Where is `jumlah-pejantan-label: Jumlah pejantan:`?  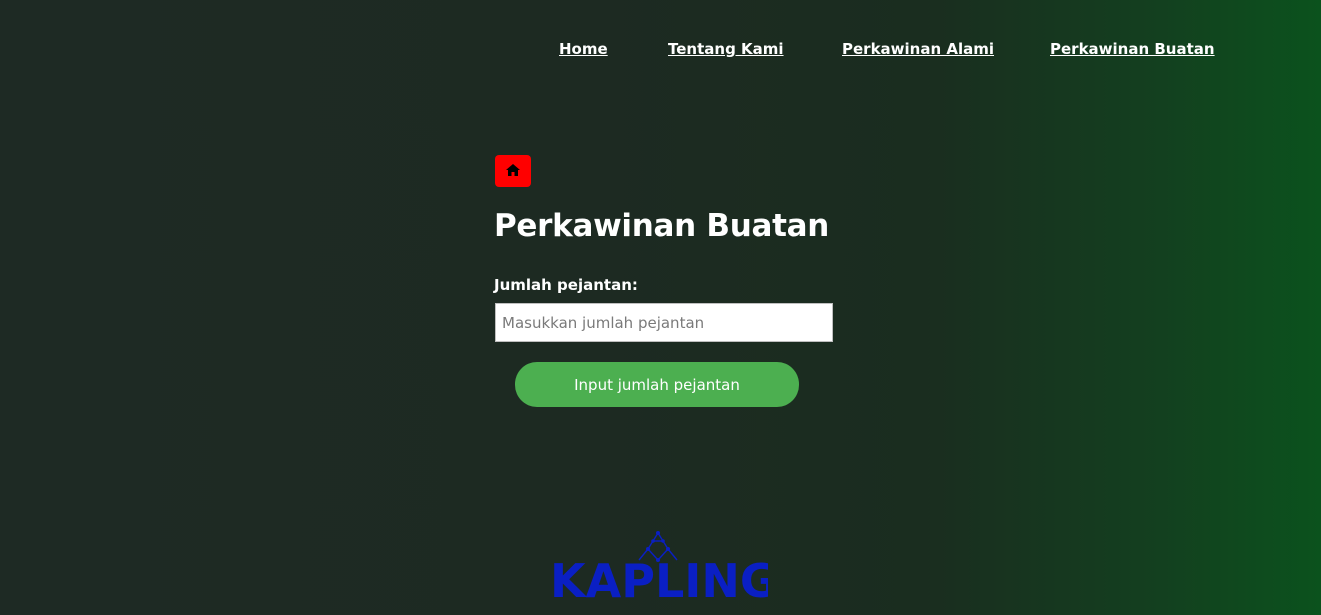 jumlah-pejantan-label: Jumlah pejantan: is located at coordinates (566, 285).